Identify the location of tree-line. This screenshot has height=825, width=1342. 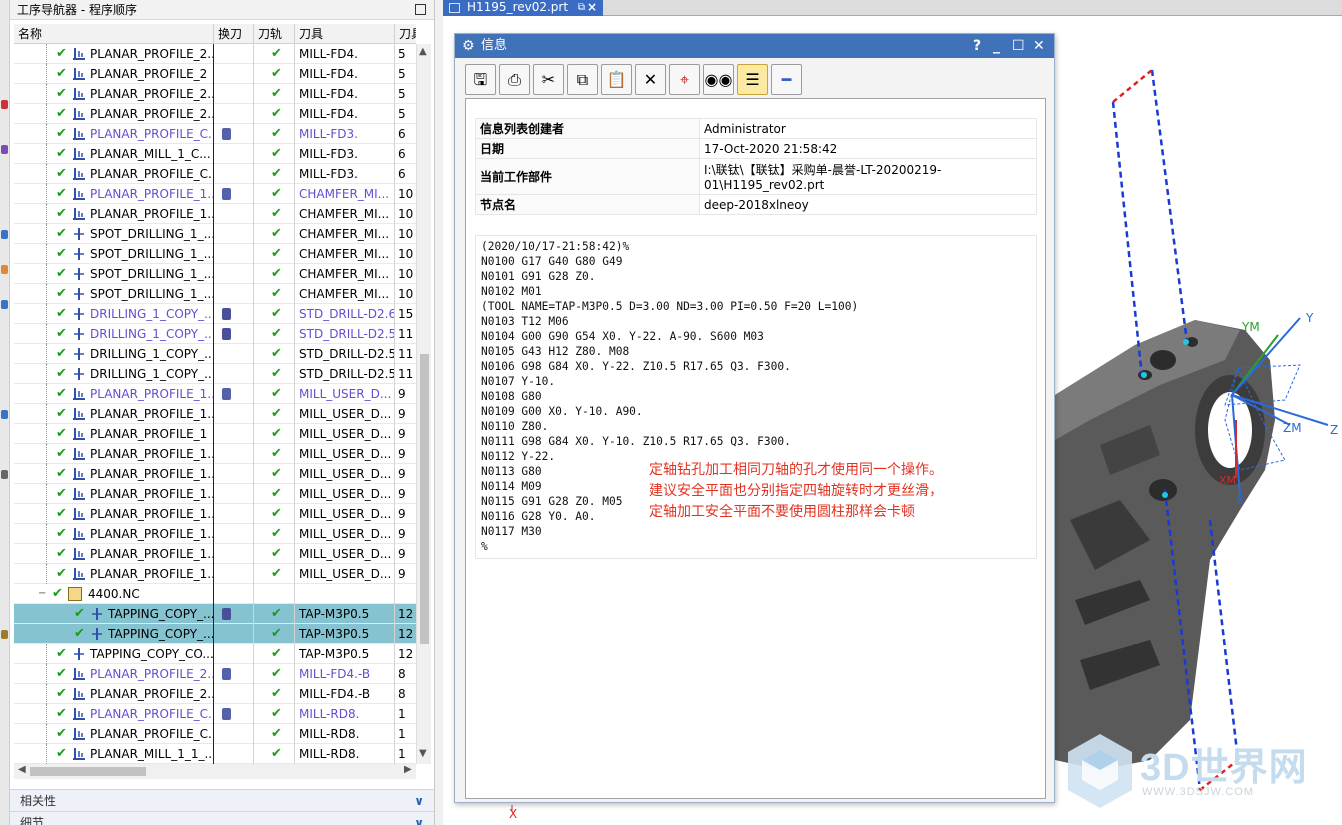
(46, 394).